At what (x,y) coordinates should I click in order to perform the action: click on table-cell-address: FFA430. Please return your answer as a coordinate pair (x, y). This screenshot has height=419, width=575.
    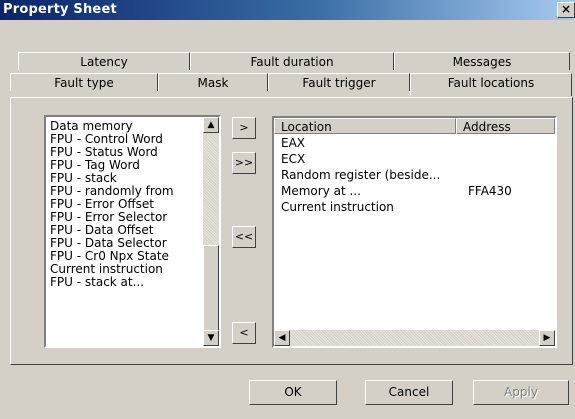
    Looking at the image, I should click on (490, 191).